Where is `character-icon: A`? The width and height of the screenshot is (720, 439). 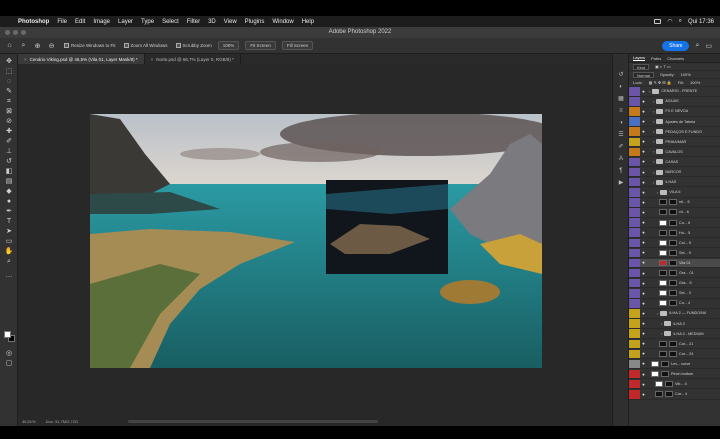
character-icon: A is located at coordinates (621, 159).